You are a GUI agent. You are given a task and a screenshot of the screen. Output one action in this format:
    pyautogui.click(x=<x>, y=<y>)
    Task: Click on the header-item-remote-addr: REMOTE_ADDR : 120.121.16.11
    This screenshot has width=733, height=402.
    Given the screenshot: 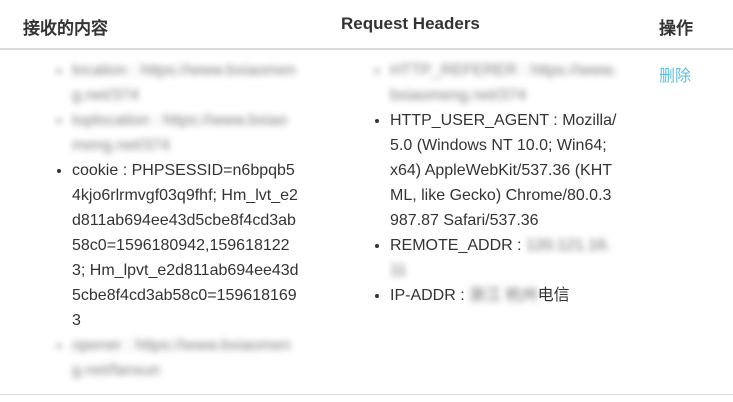 What is the action you would take?
    pyautogui.click(x=504, y=258)
    